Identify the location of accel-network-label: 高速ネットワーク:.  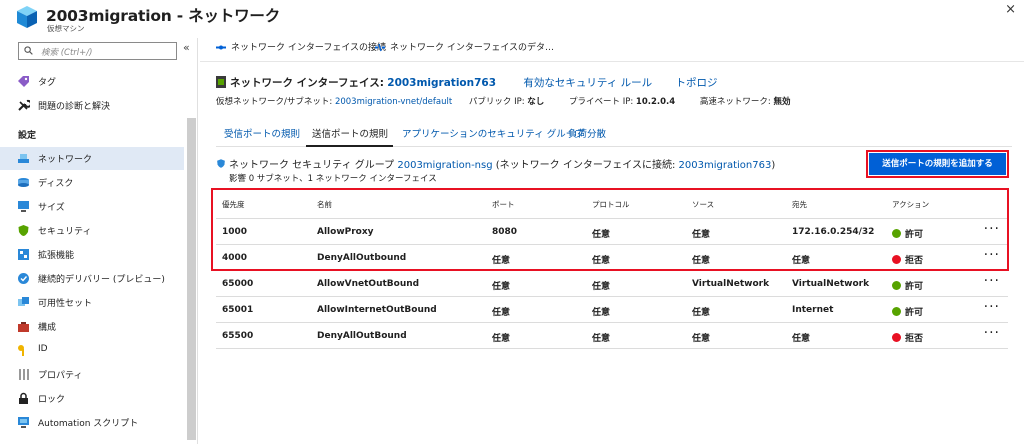
(735, 102).